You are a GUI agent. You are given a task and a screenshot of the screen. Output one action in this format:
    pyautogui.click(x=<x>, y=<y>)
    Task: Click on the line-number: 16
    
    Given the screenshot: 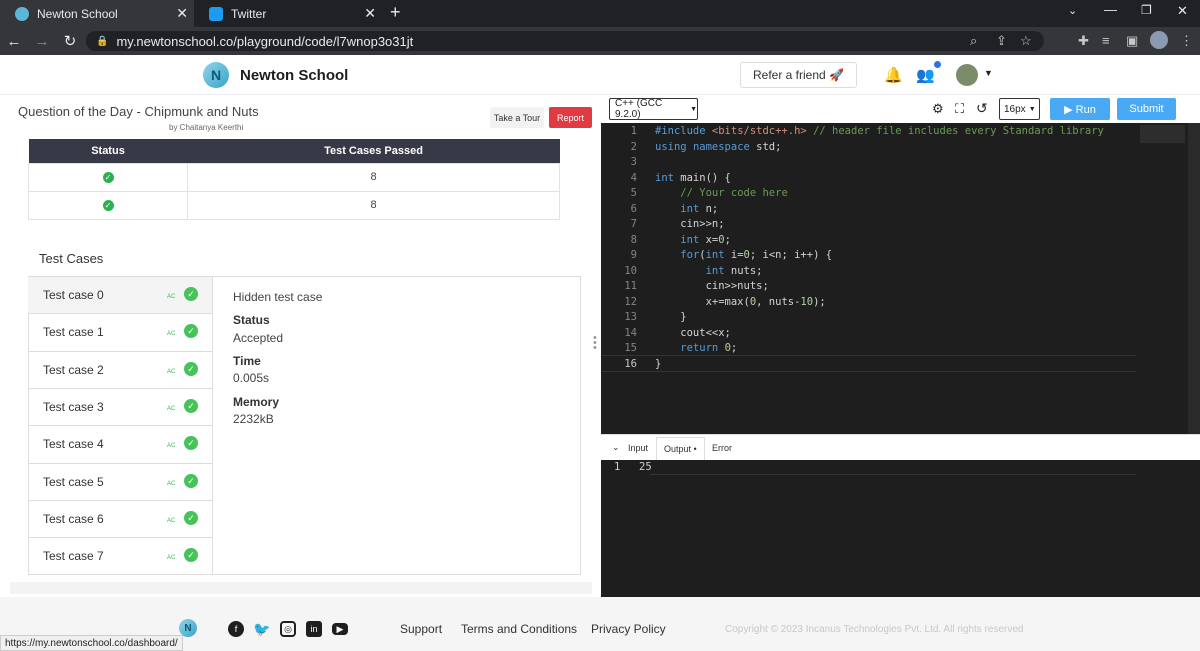 What is the action you would take?
    pyautogui.click(x=630, y=363)
    